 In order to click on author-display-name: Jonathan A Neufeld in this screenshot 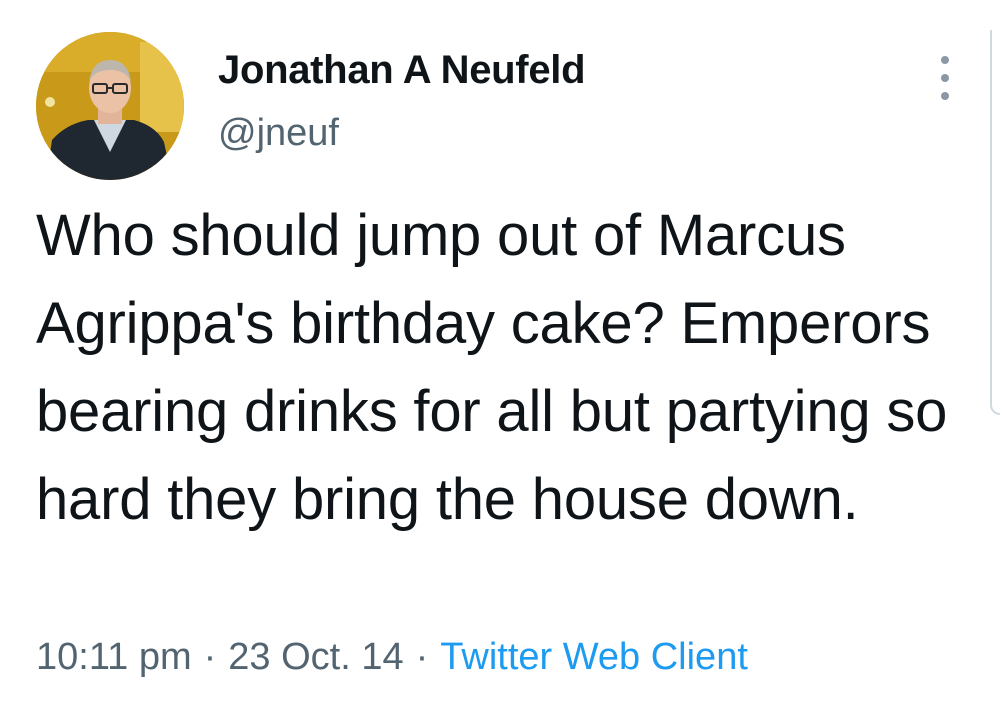, I will do `click(402, 70)`.